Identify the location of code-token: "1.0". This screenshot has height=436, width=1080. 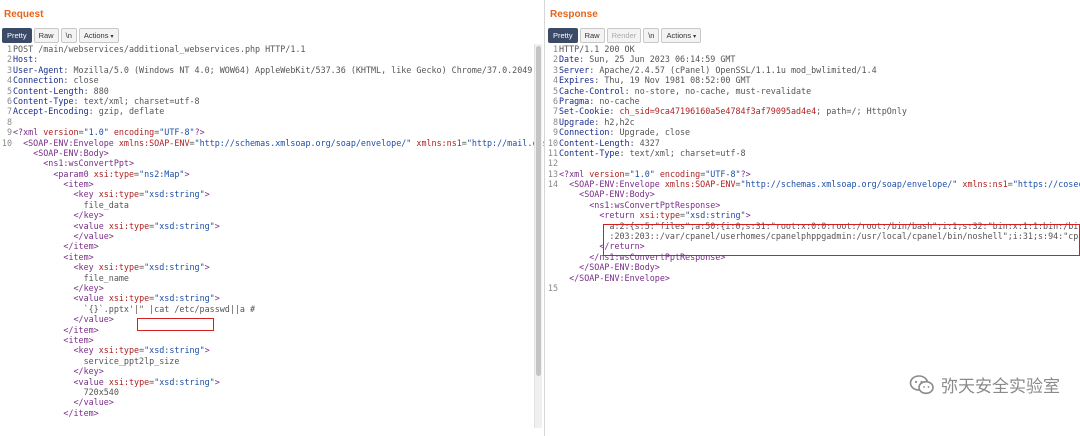
(642, 173).